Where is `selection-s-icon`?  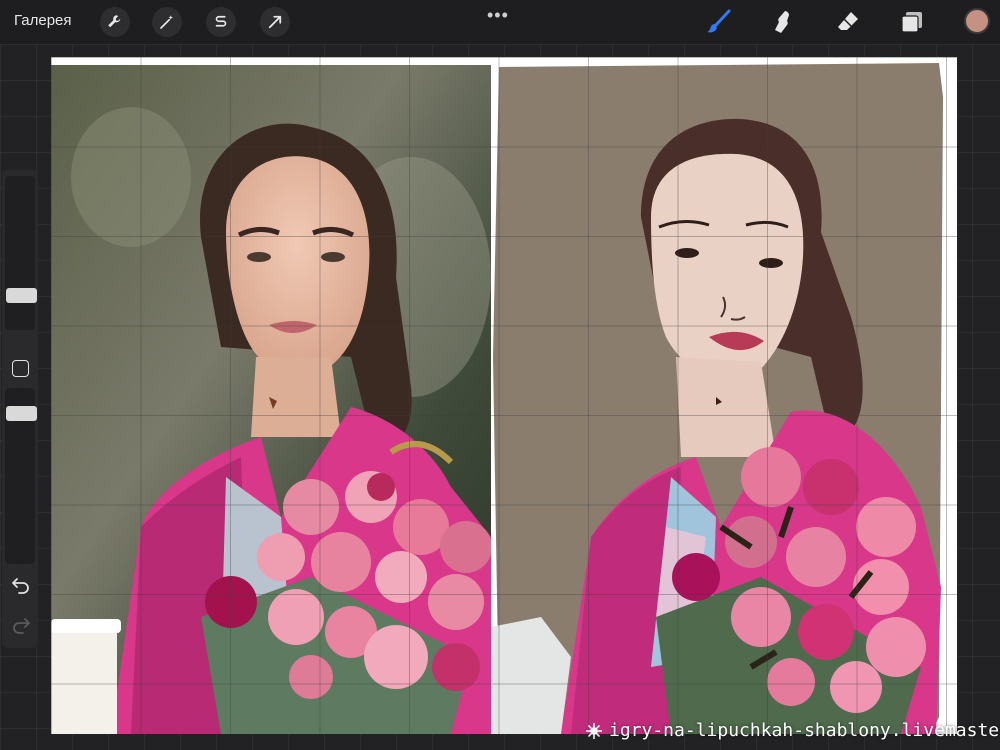 selection-s-icon is located at coordinates (221, 21).